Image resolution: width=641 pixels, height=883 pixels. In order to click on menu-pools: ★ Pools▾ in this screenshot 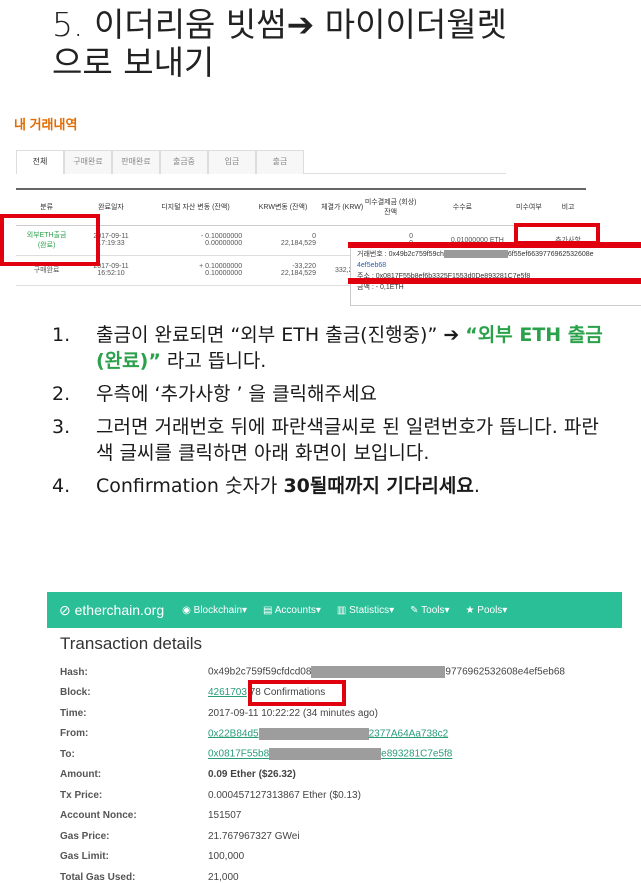, I will do `click(487, 610)`.